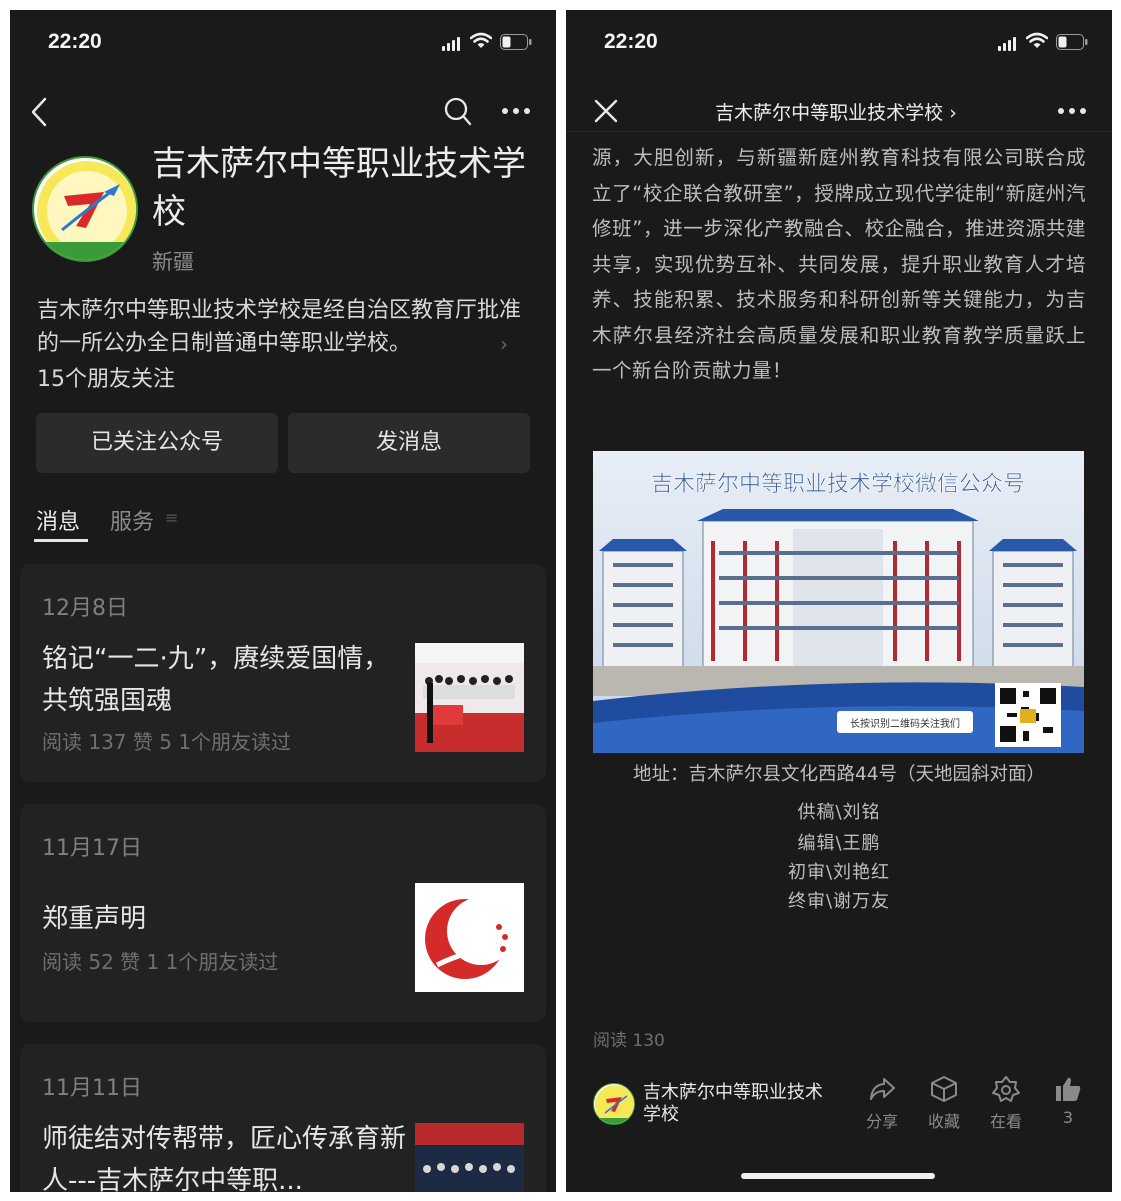  What do you see at coordinates (1006, 1104) in the screenshot?
I see `wow-button: 在看` at bounding box center [1006, 1104].